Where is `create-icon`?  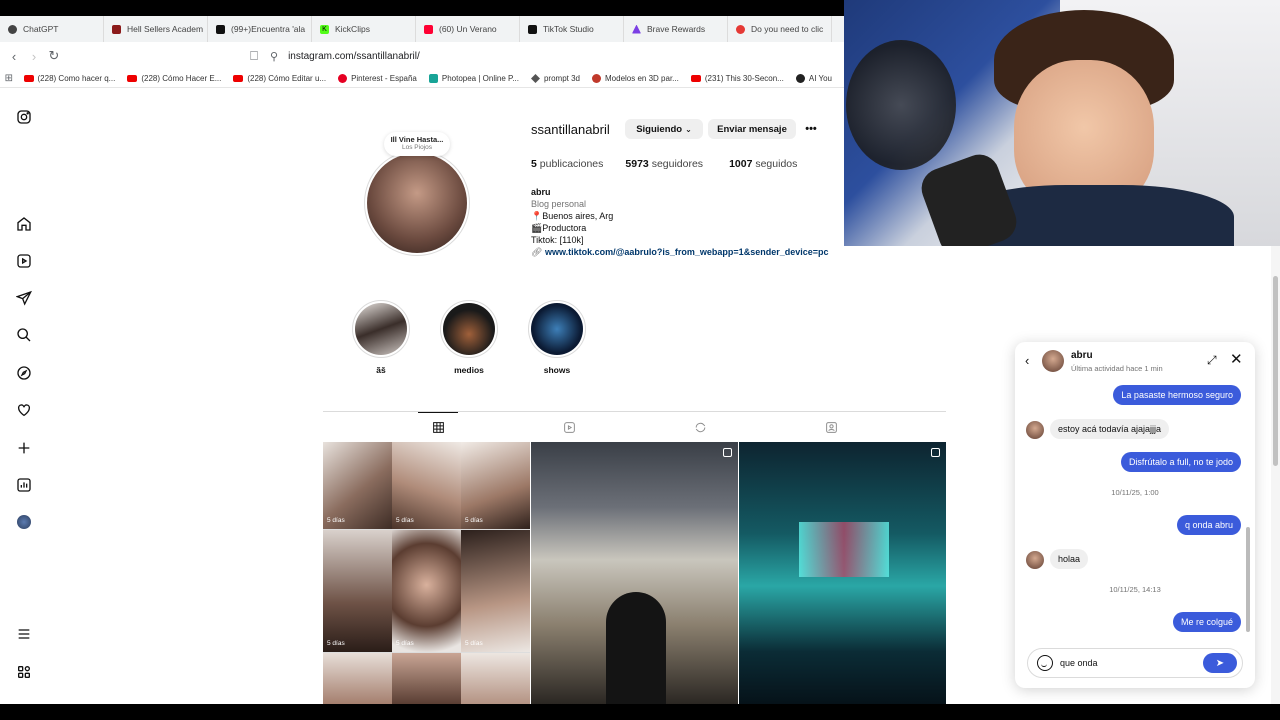
create-icon is located at coordinates (24, 448).